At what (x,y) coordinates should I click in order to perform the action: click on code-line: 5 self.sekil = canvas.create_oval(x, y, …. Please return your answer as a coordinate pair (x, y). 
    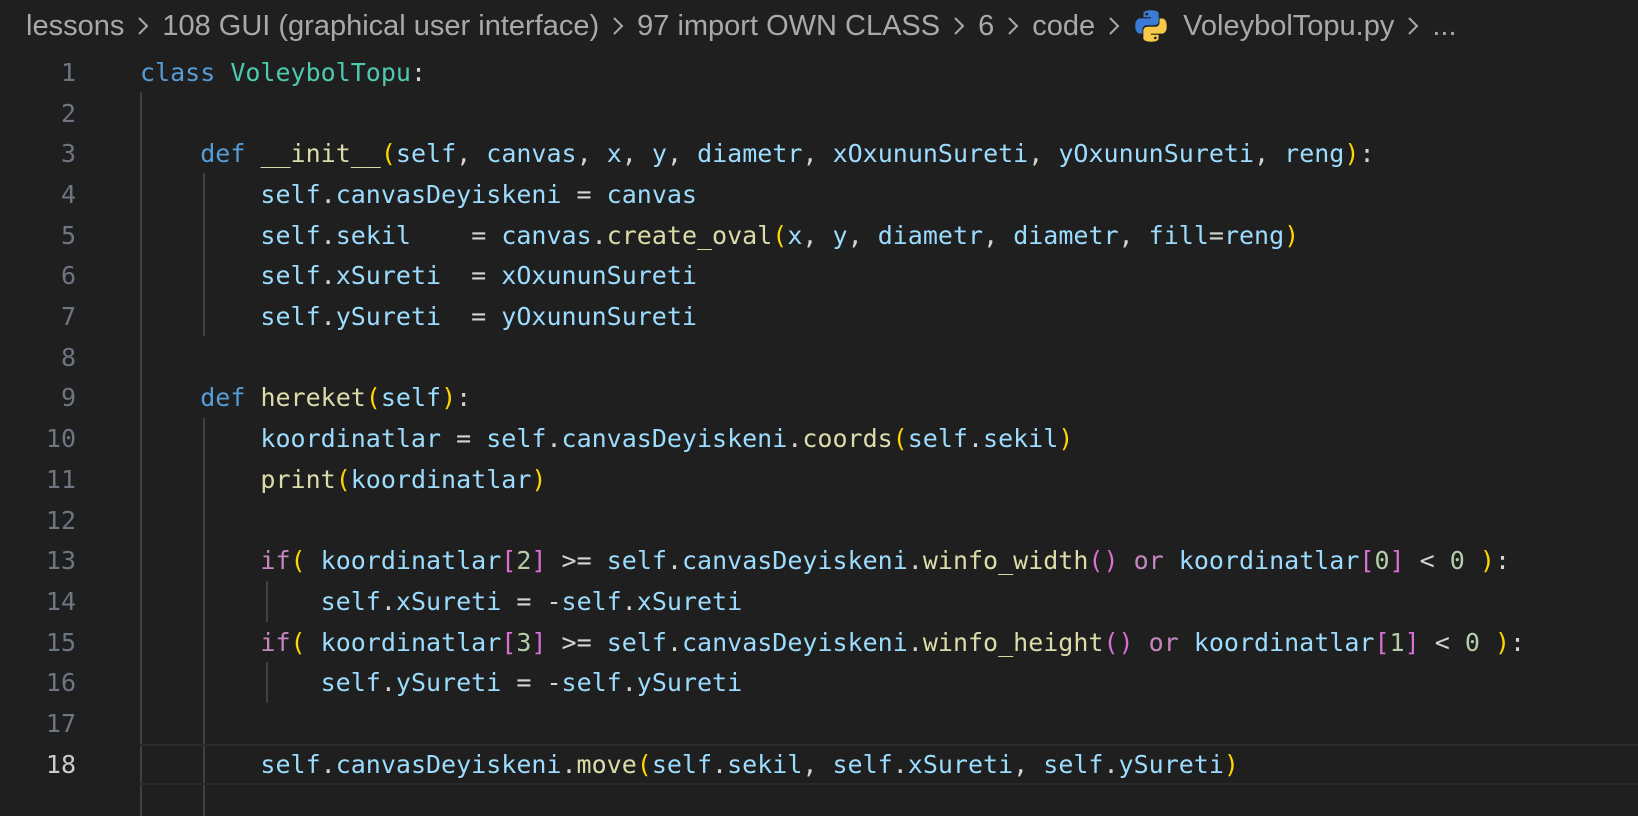
    Looking at the image, I should click on (819, 235).